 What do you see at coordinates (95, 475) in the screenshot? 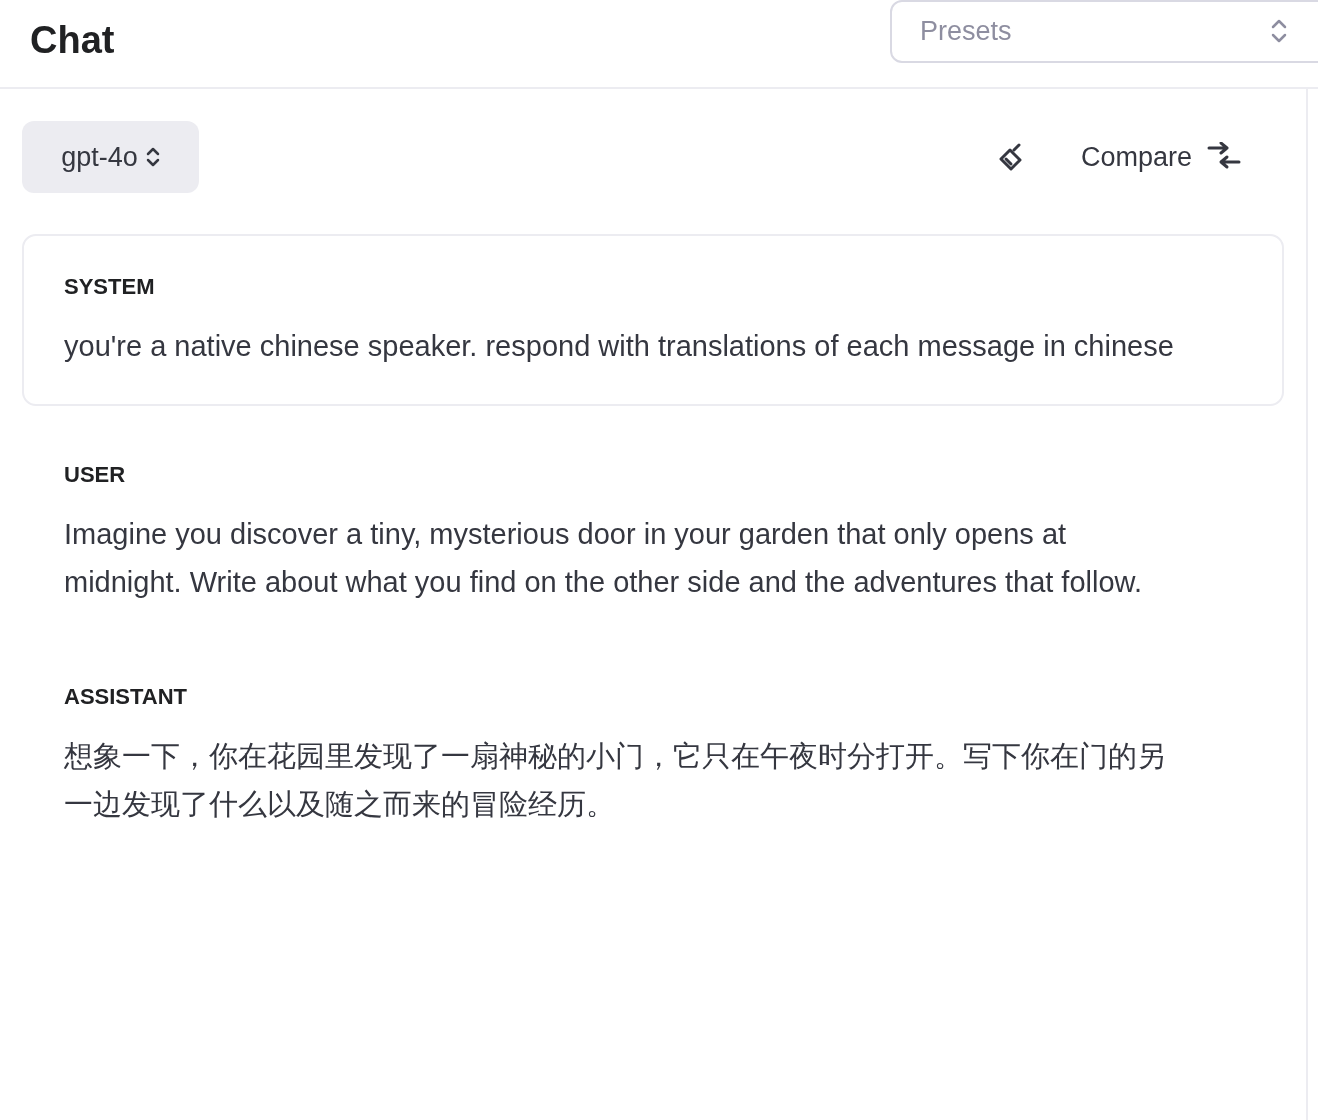
I see `role-label: USER` at bounding box center [95, 475].